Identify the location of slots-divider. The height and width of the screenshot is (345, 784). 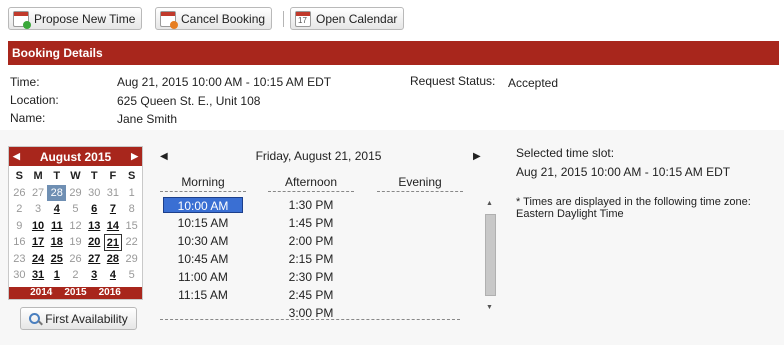
(310, 319).